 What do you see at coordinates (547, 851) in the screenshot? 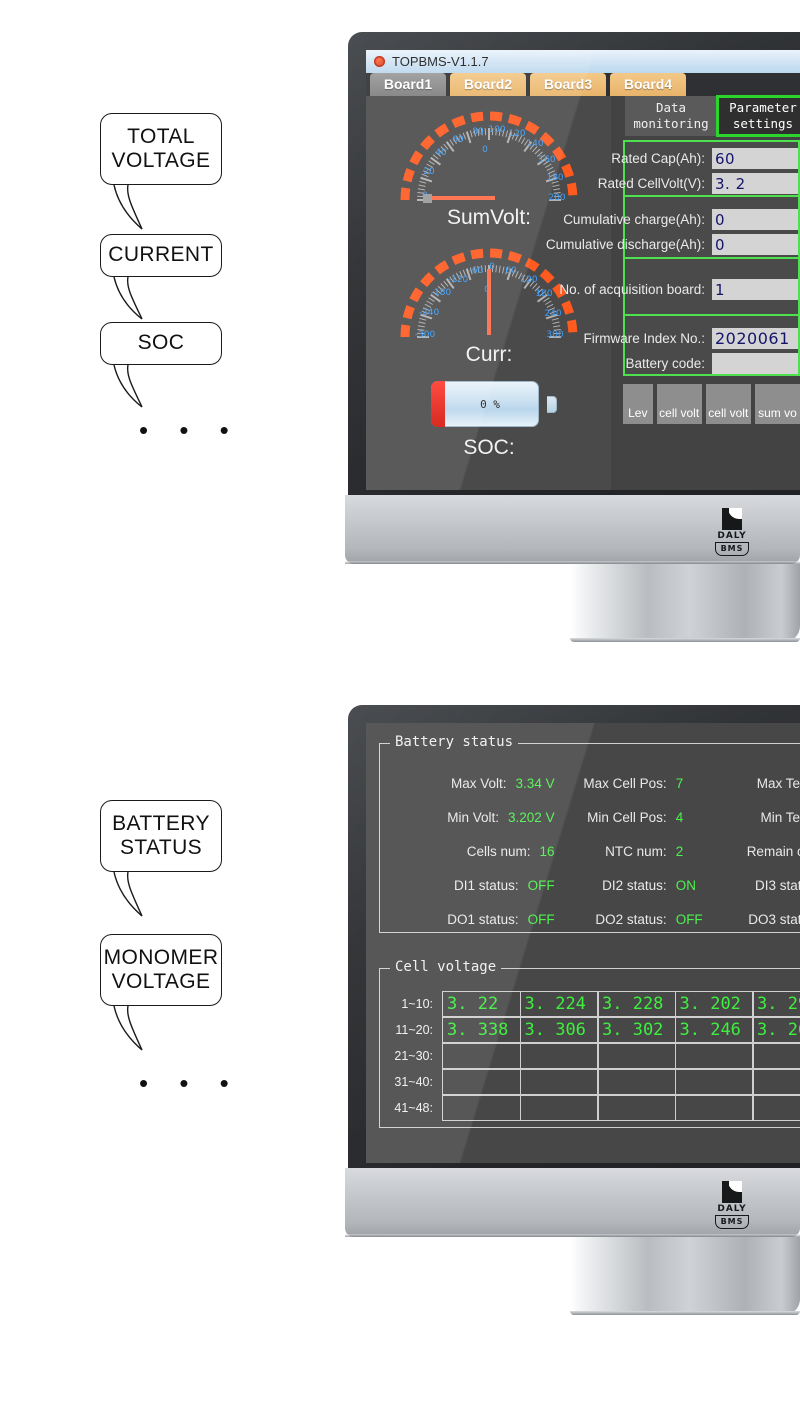
I see `cells-num-value: 16` at bounding box center [547, 851].